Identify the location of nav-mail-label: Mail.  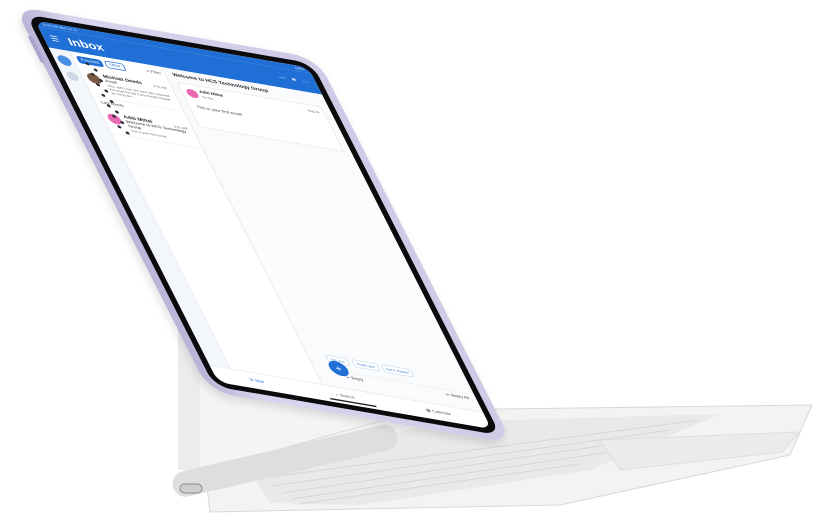
(260, 381).